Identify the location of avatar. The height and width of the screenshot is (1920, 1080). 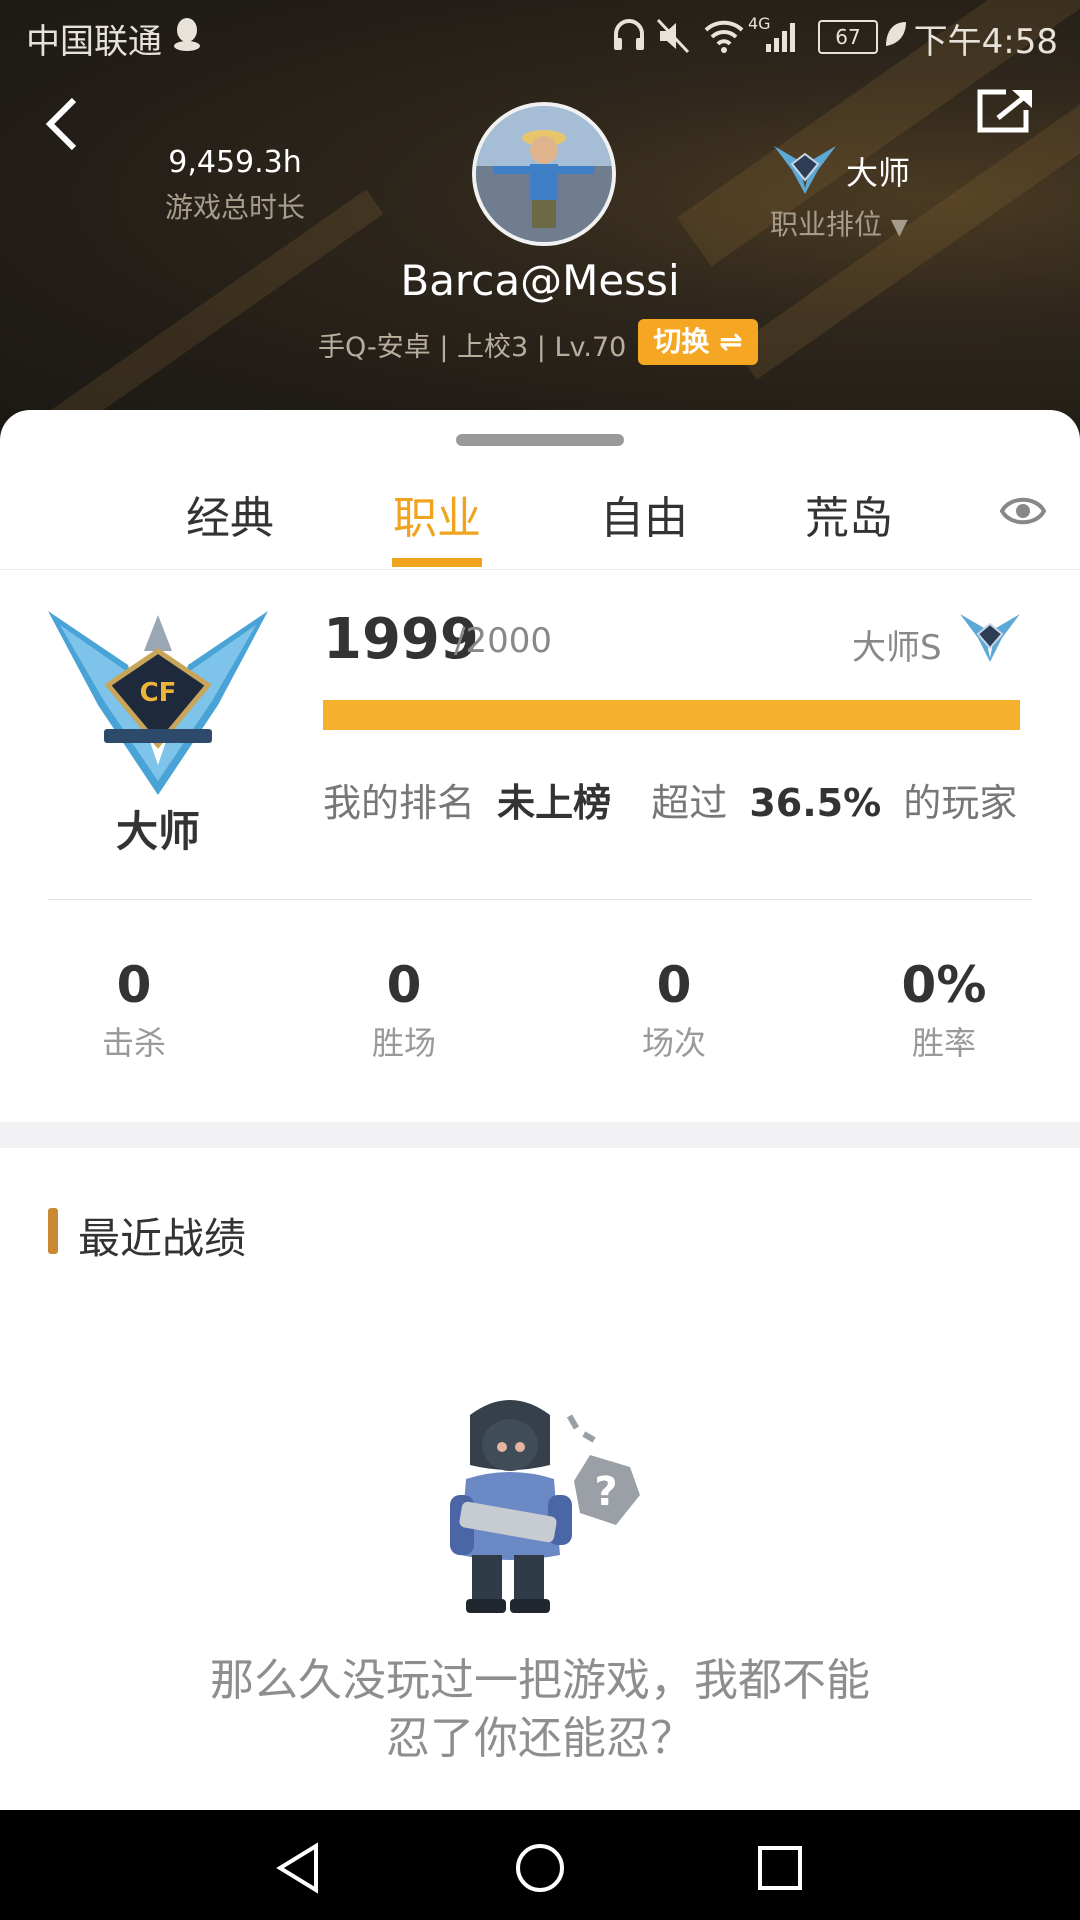
(544, 174).